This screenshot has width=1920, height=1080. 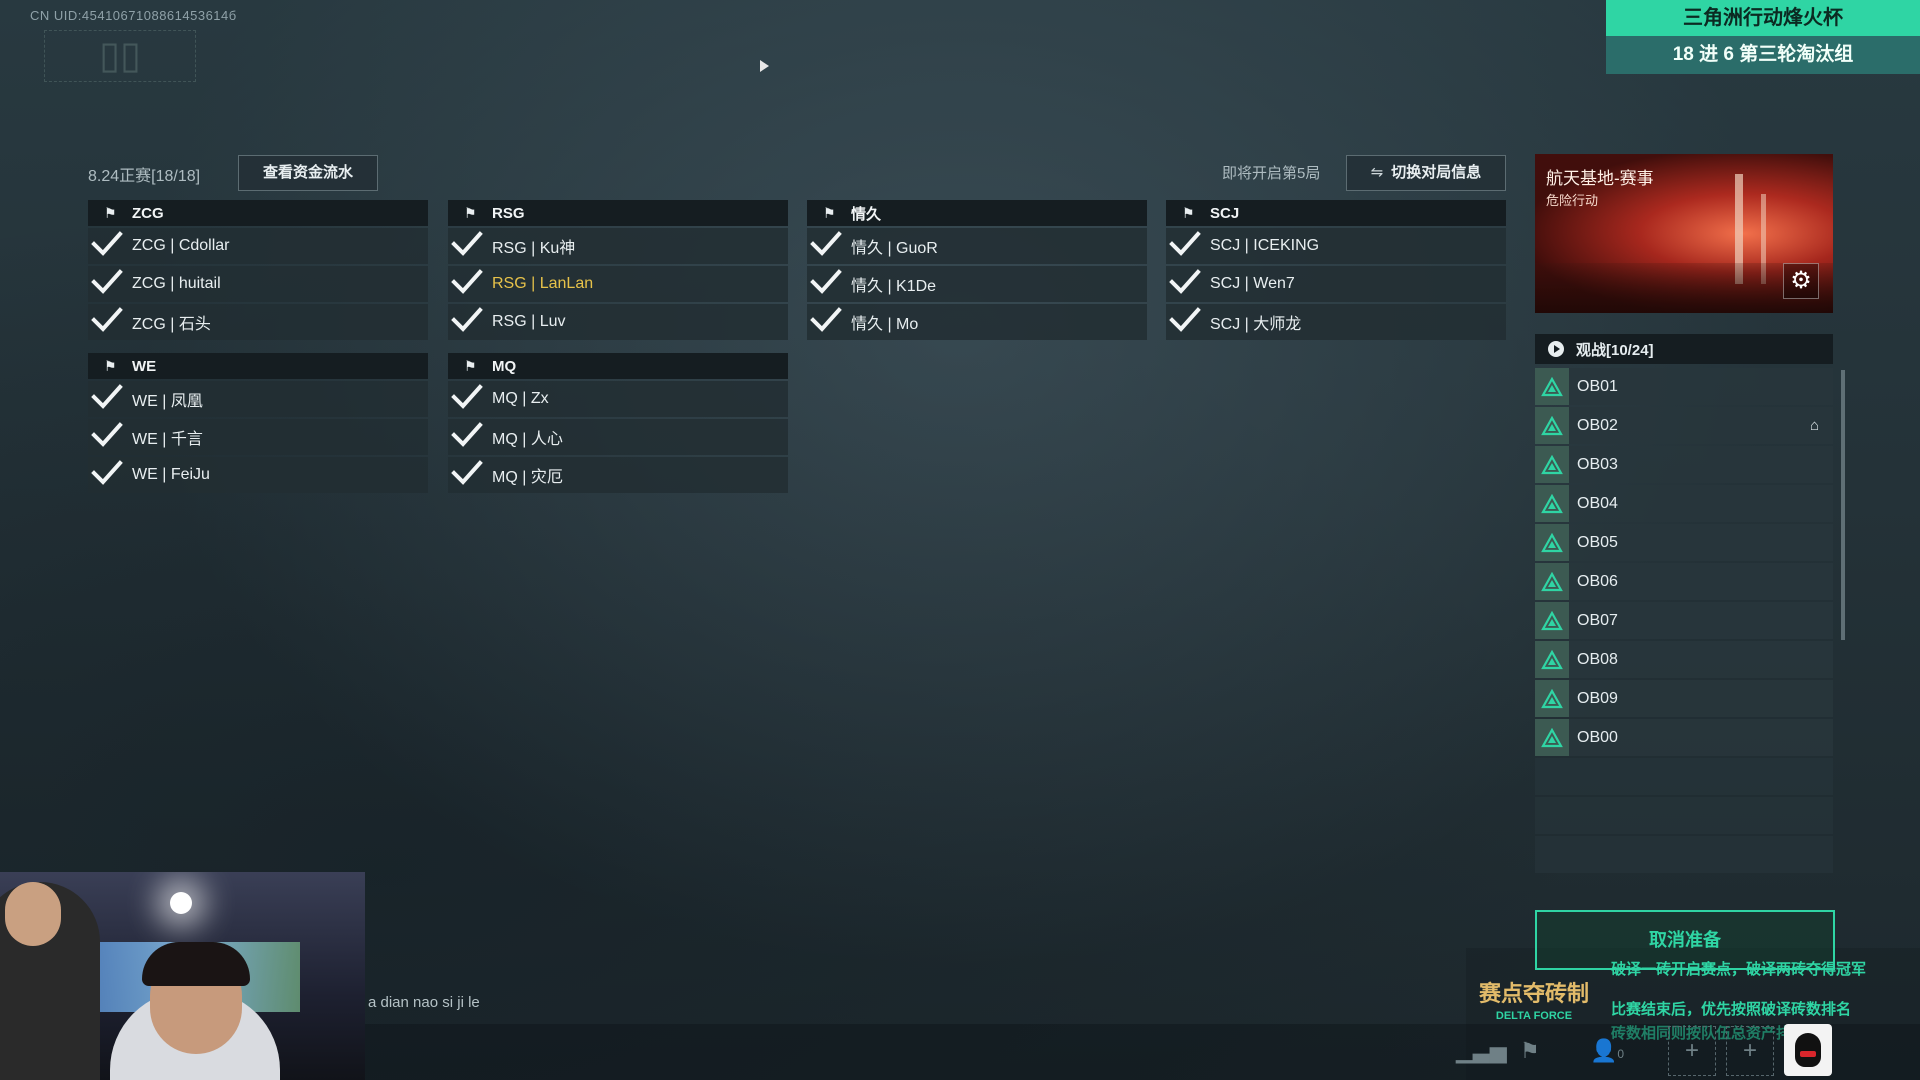 I want to click on player-name: 情久 | GuoR, so click(x=894, y=248).